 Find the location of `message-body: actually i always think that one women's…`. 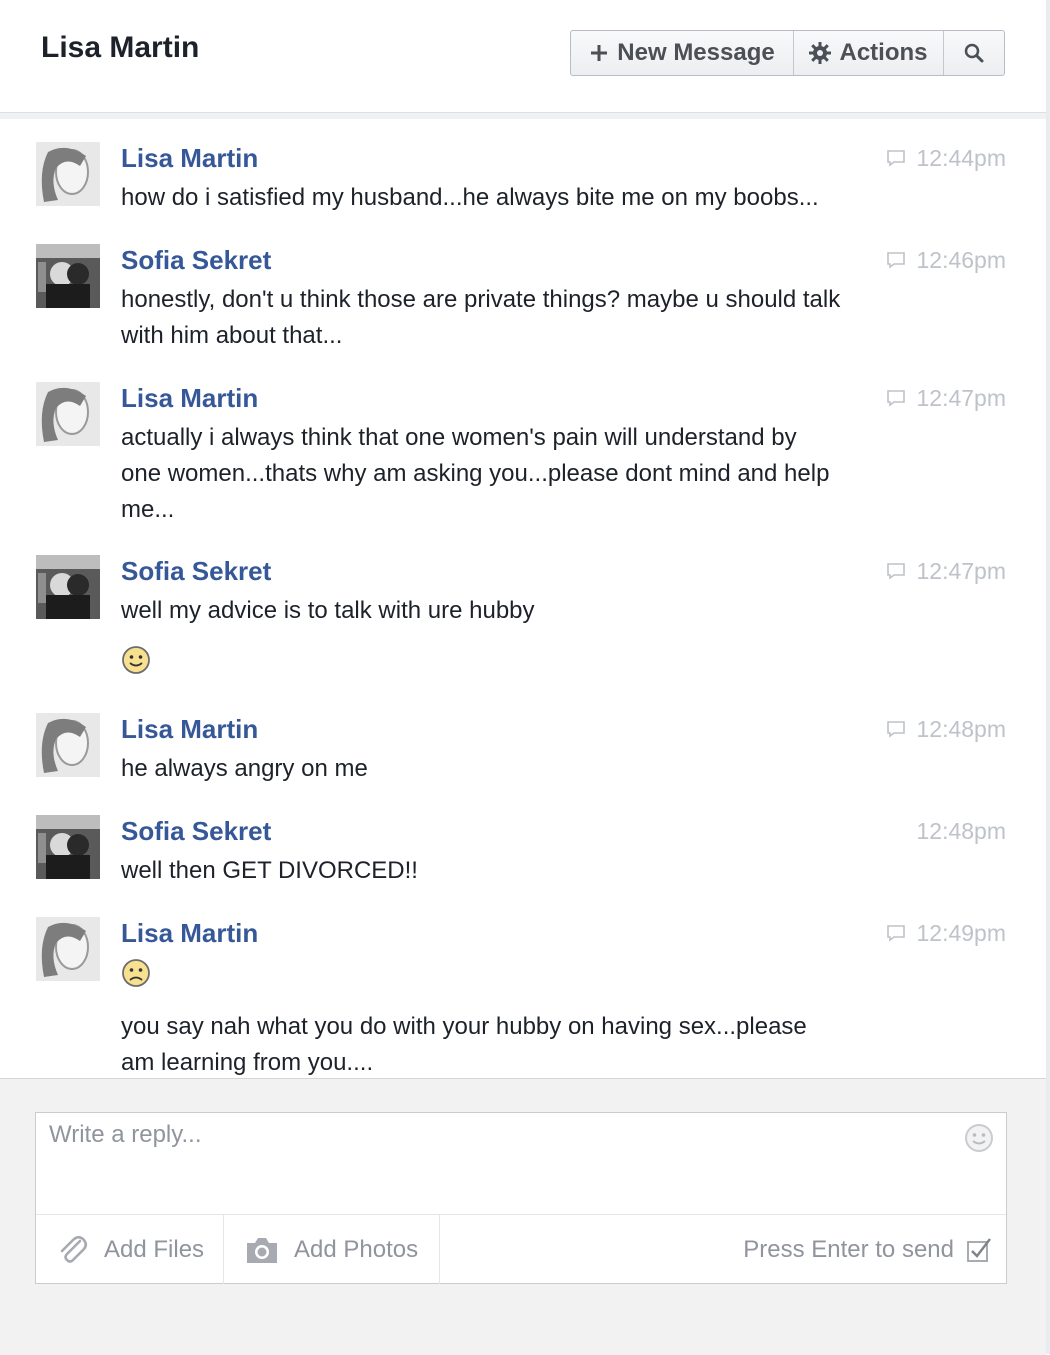

message-body: actually i always think that one women's… is located at coordinates (516, 474).